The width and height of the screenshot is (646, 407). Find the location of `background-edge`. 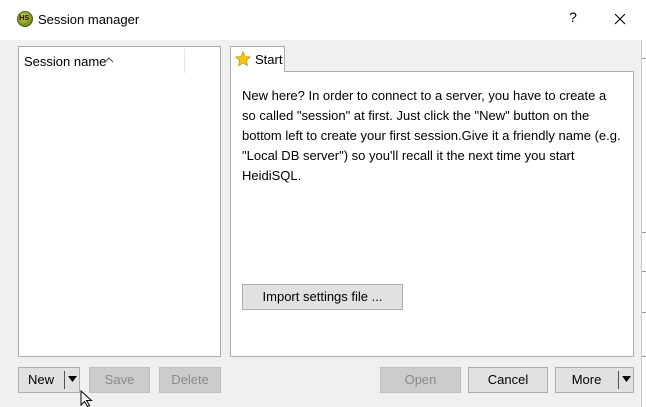

background-edge is located at coordinates (644, 203).